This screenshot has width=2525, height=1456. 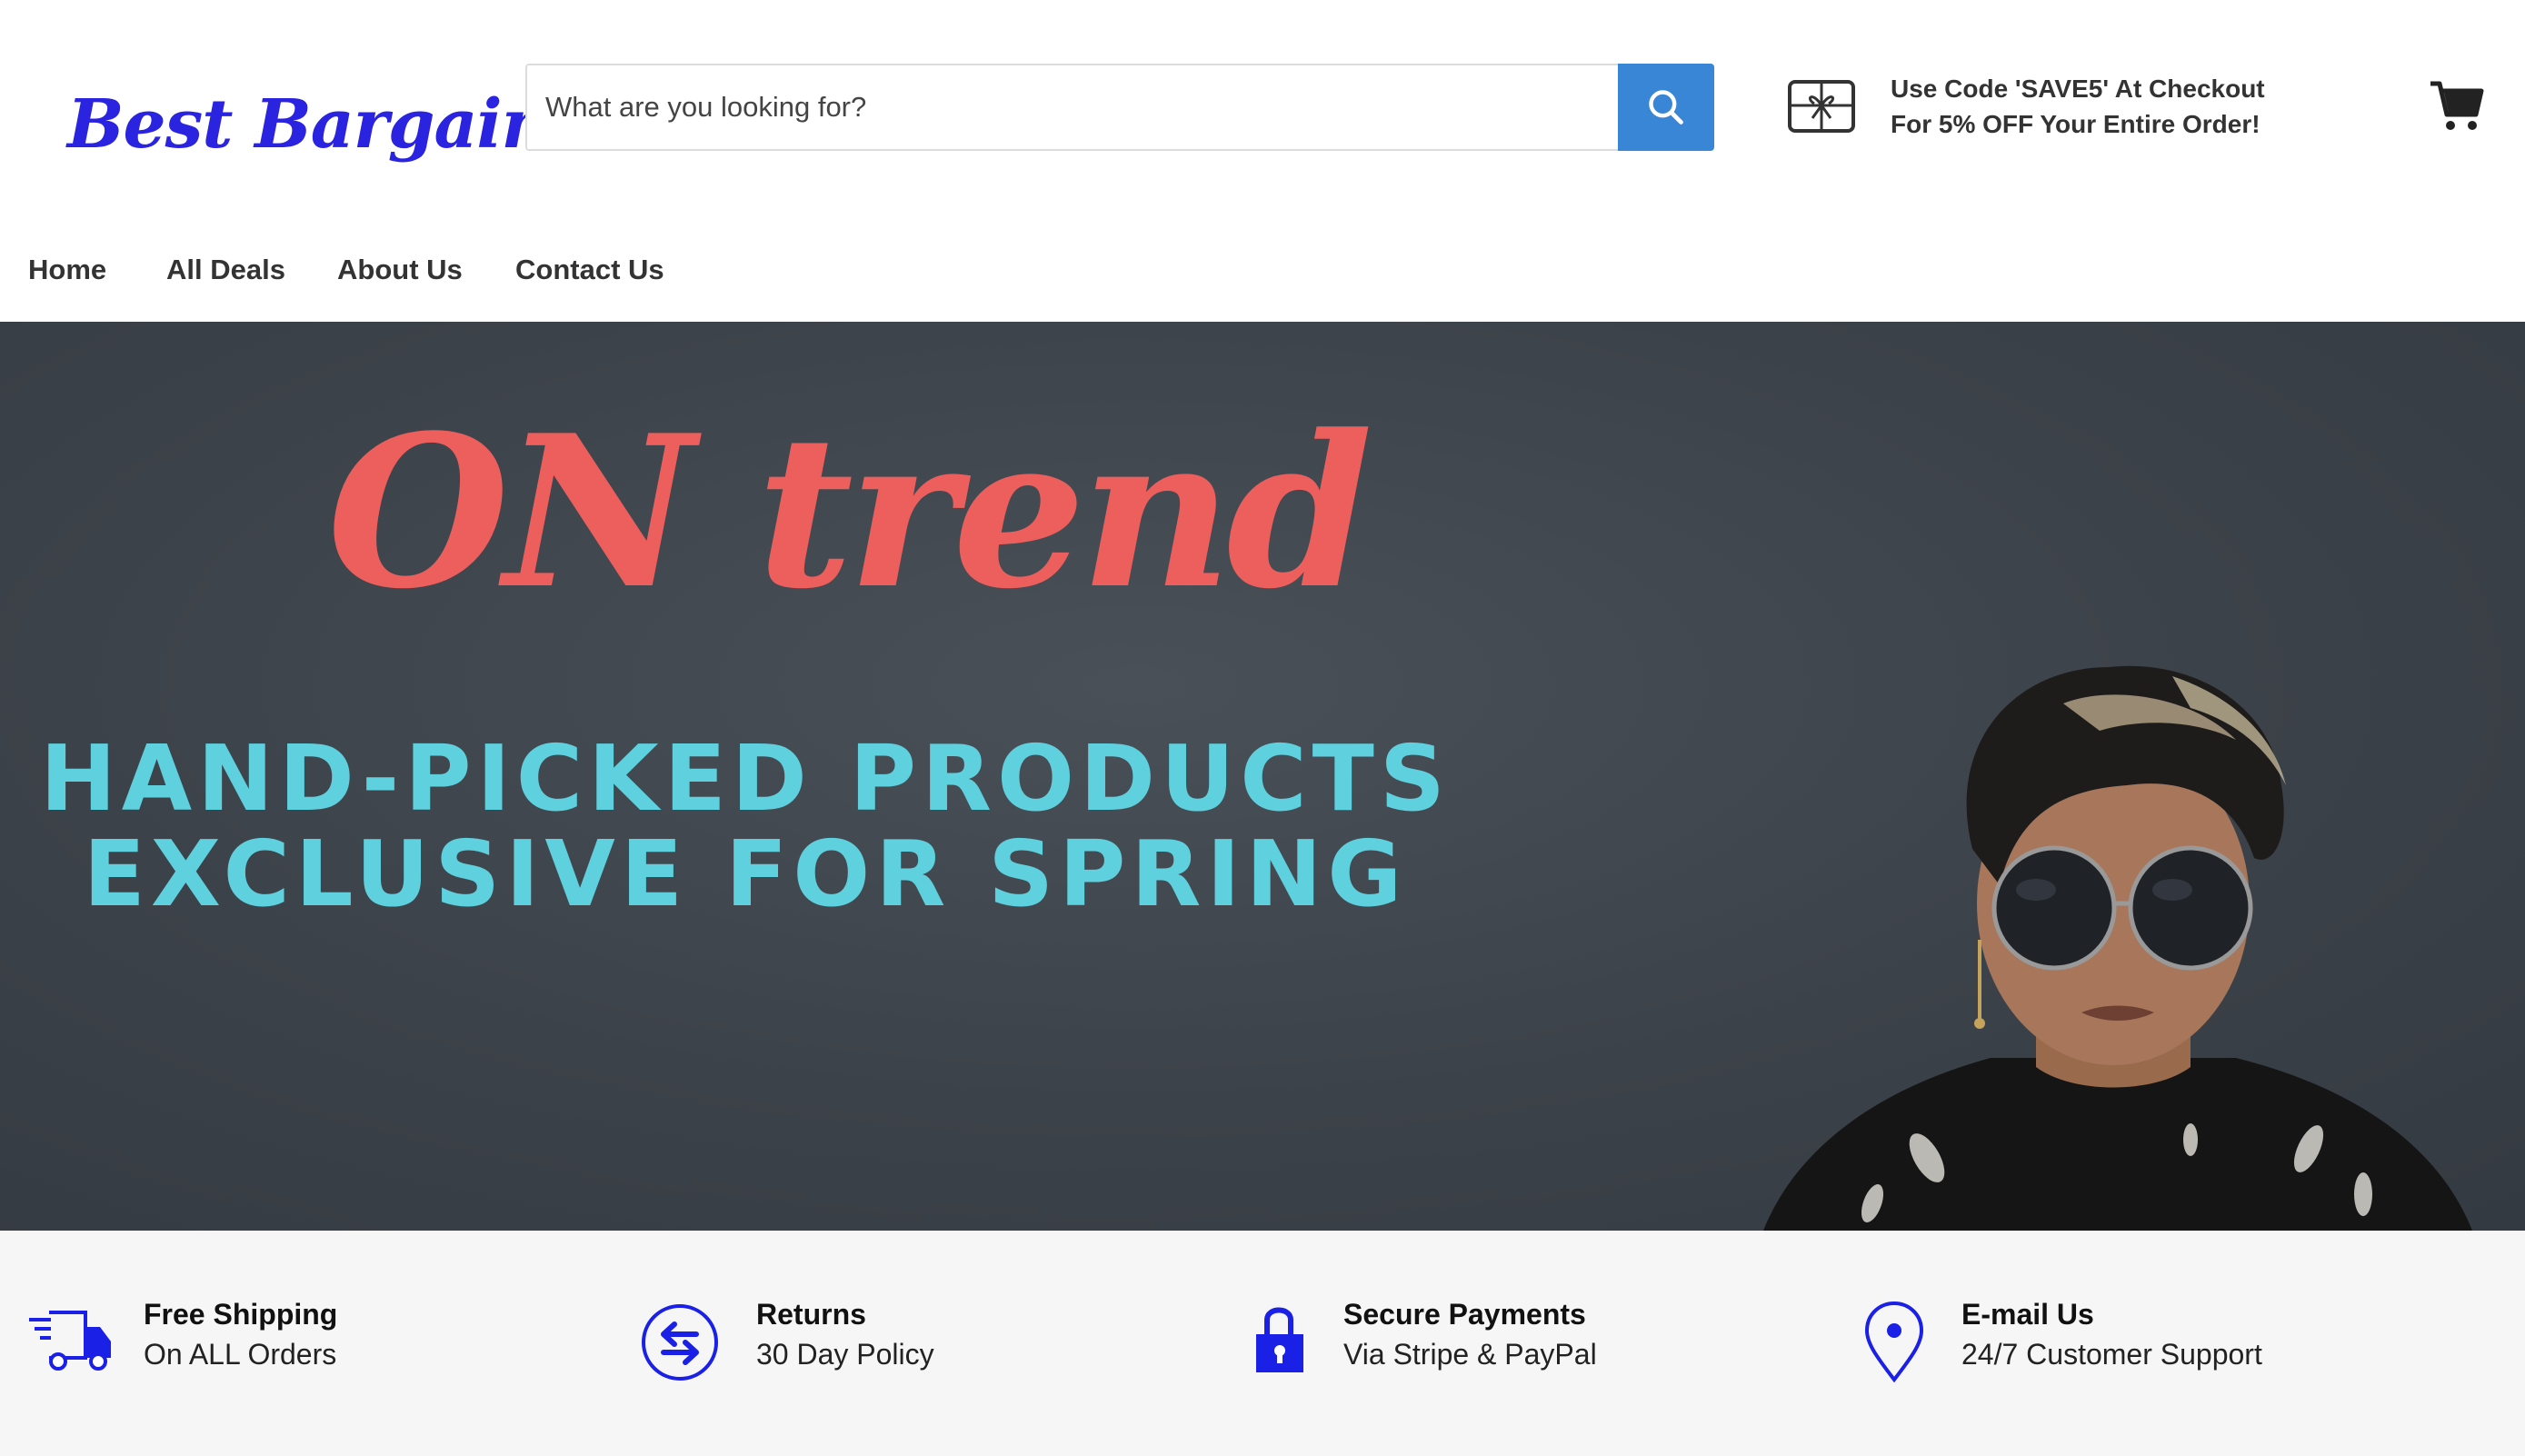 What do you see at coordinates (746, 779) in the screenshot?
I see `hero-headline-1: HAND-PICKED PRODUCTS` at bounding box center [746, 779].